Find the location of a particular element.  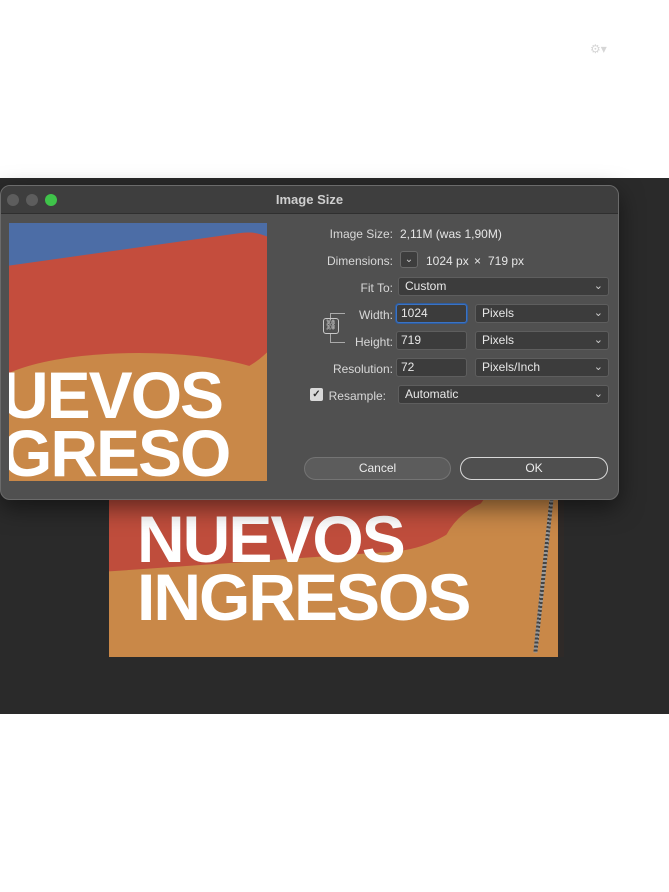

fit-to-label: Fit To: is located at coordinates (376, 288).